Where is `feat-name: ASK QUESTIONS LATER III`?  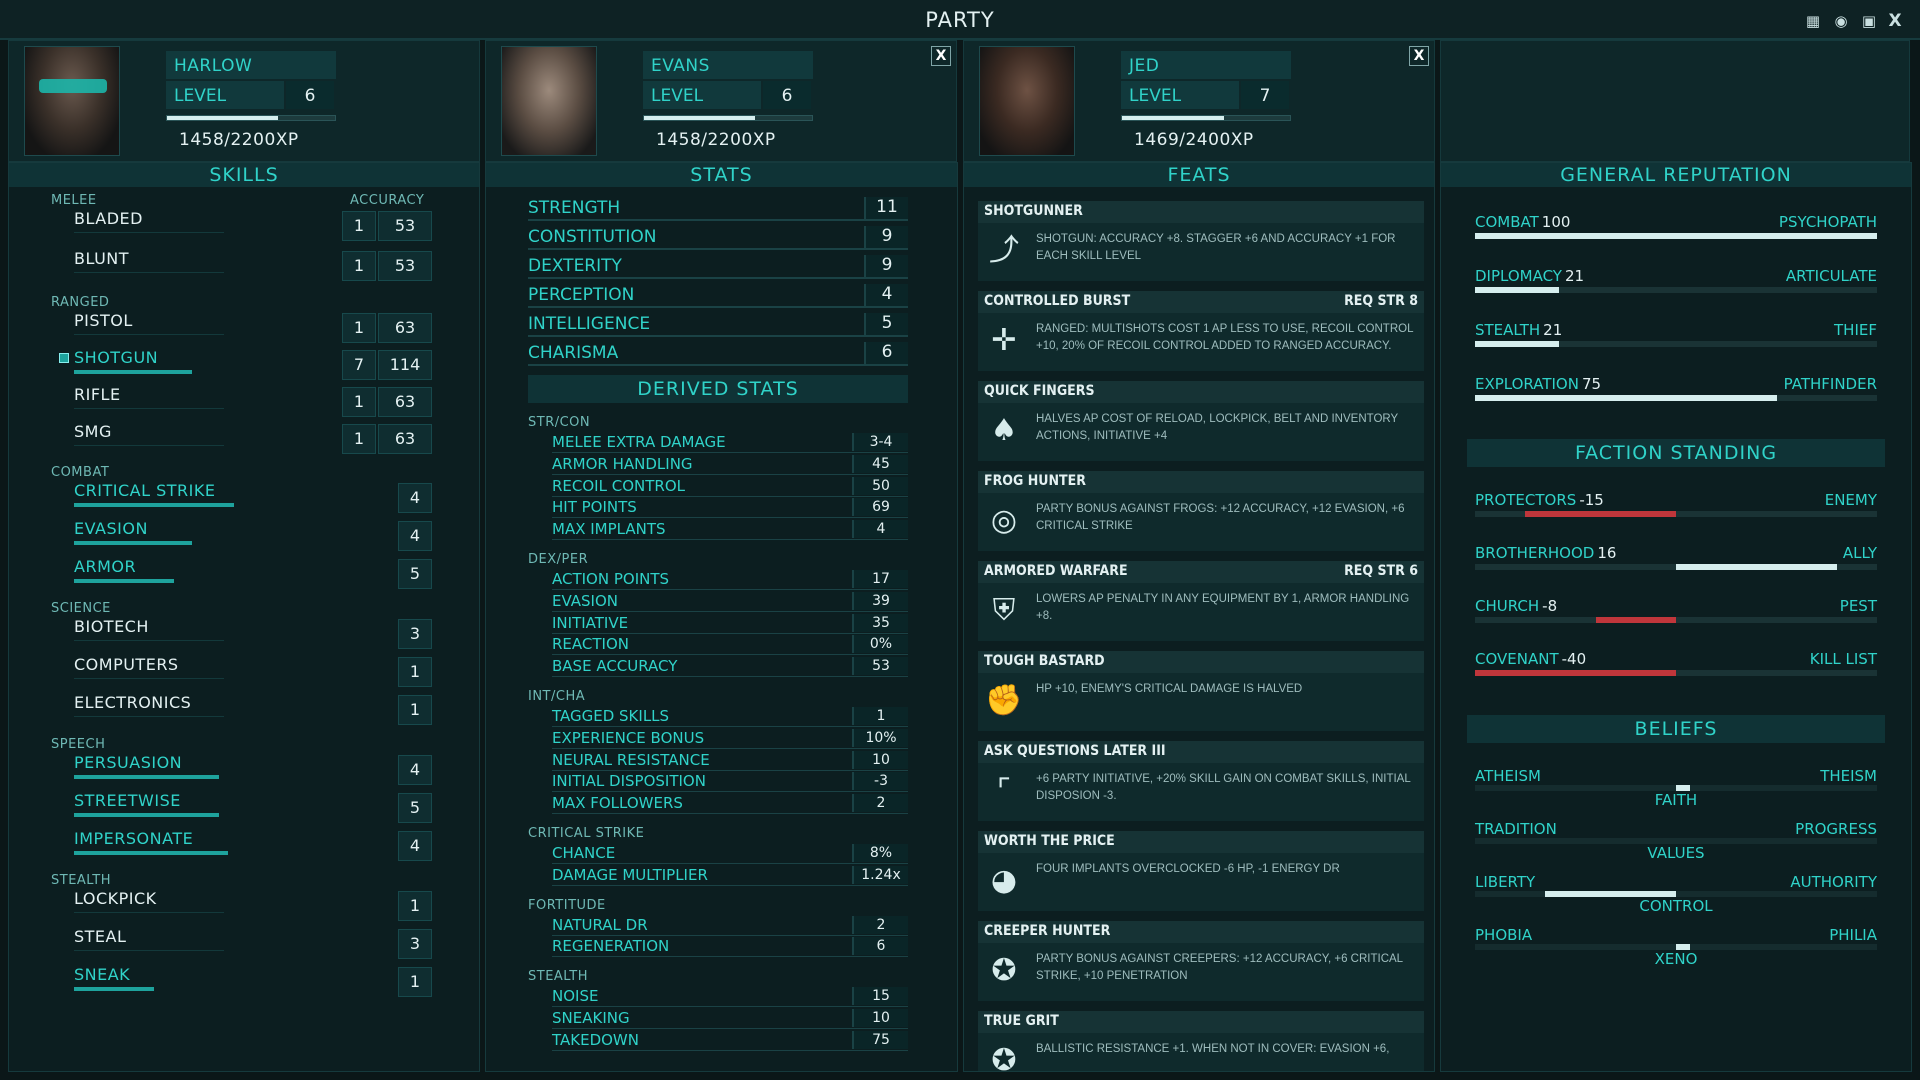 feat-name: ASK QUESTIONS LATER III is located at coordinates (1075, 751).